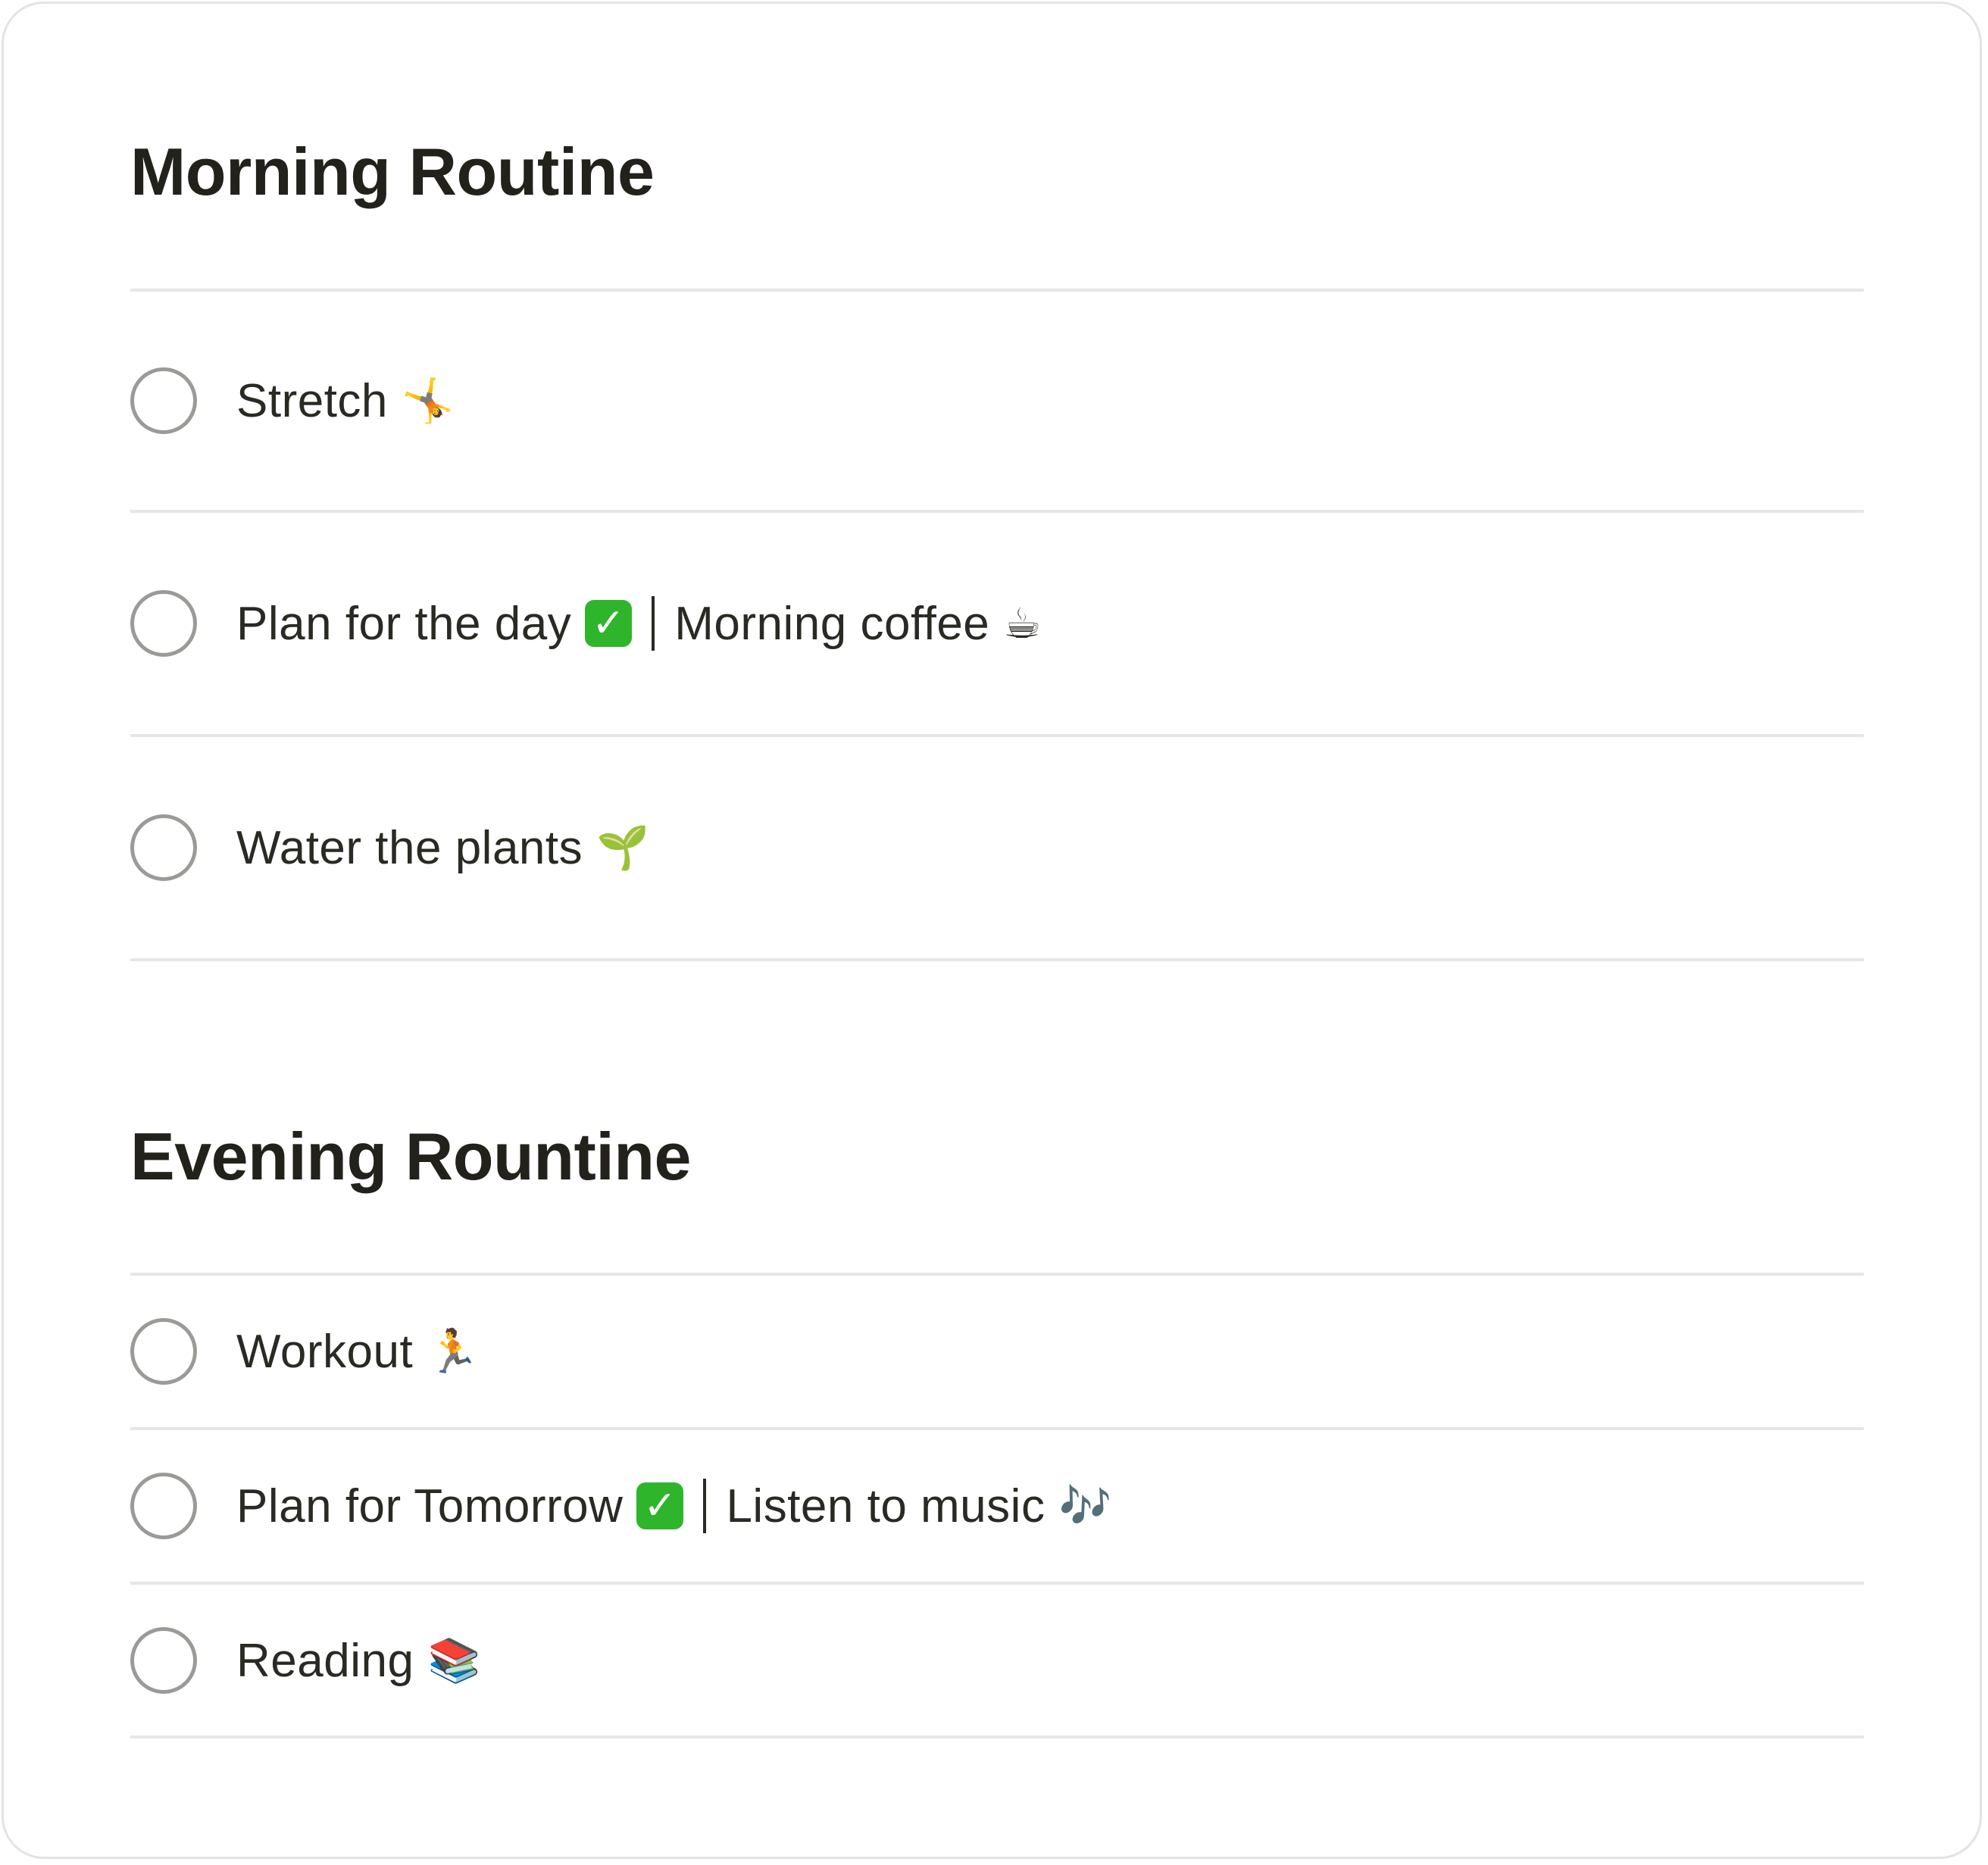  What do you see at coordinates (1085, 1506) in the screenshot?
I see `music-notes-icon: 🎶` at bounding box center [1085, 1506].